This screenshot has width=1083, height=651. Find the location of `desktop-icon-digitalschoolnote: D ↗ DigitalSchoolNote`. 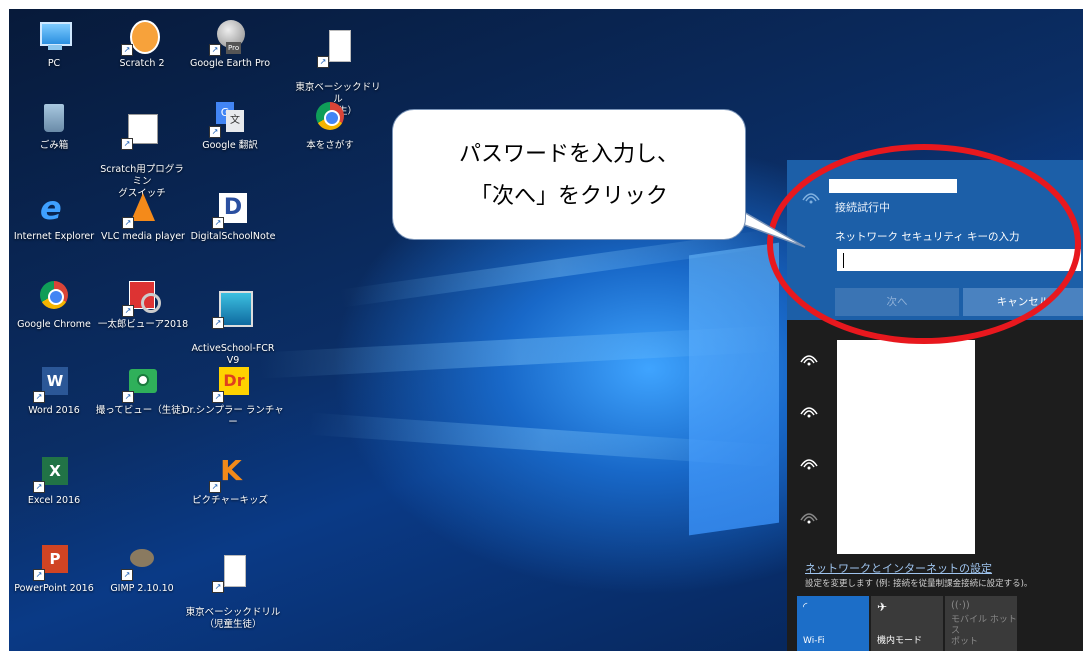

desktop-icon-digitalschoolnote: D ↗ DigitalSchoolNote is located at coordinates (233, 217).